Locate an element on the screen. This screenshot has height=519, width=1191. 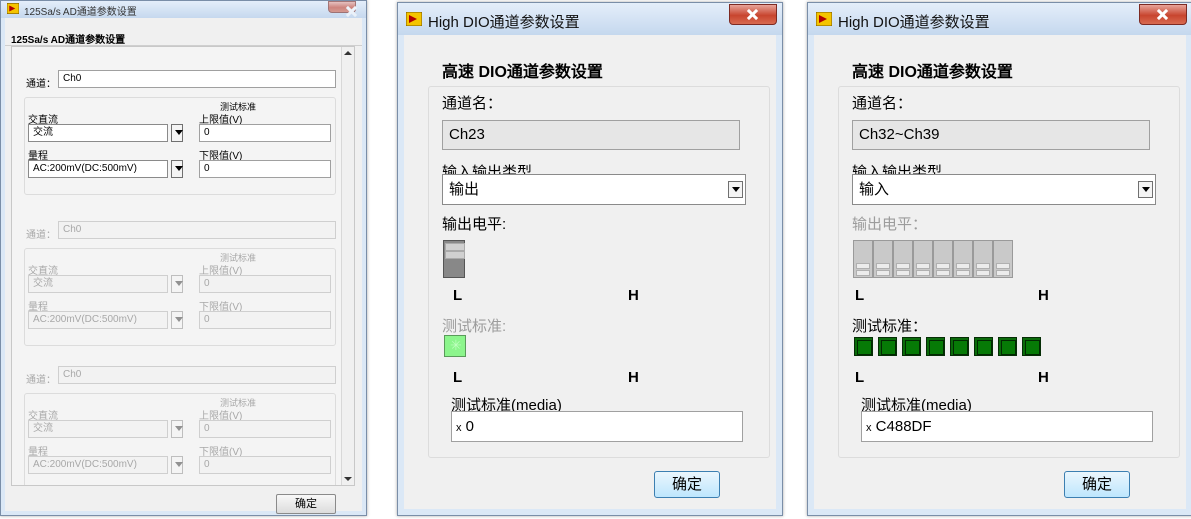
channel-name-label: 通道名： is located at coordinates (882, 103).